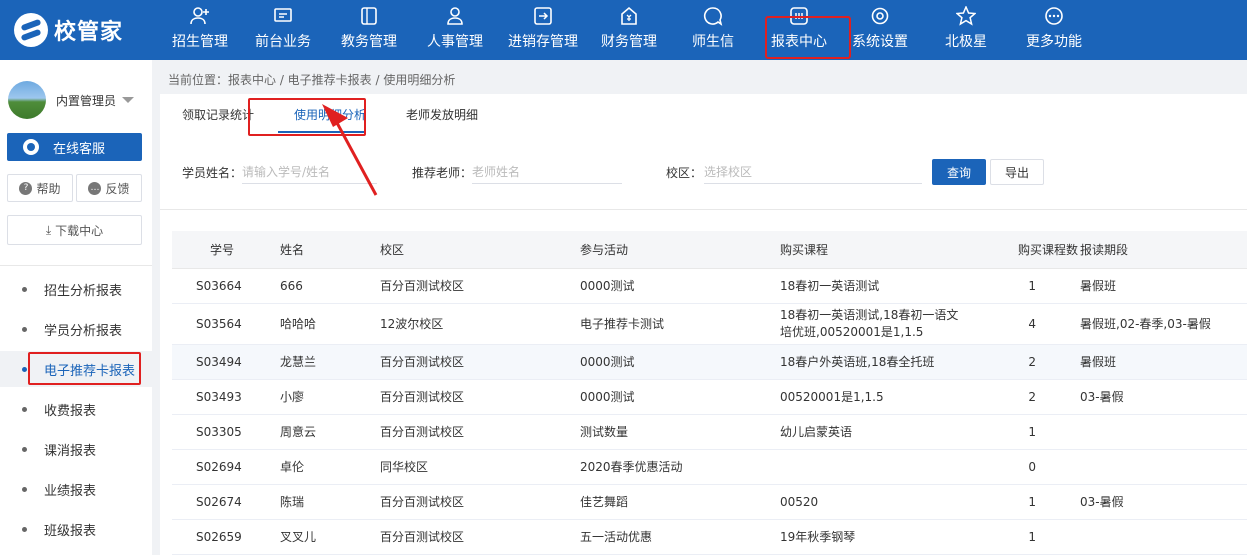 Image resolution: width=1247 pixels, height=555 pixels. What do you see at coordinates (222, 250) in the screenshot?
I see `column-header: 学号` at bounding box center [222, 250].